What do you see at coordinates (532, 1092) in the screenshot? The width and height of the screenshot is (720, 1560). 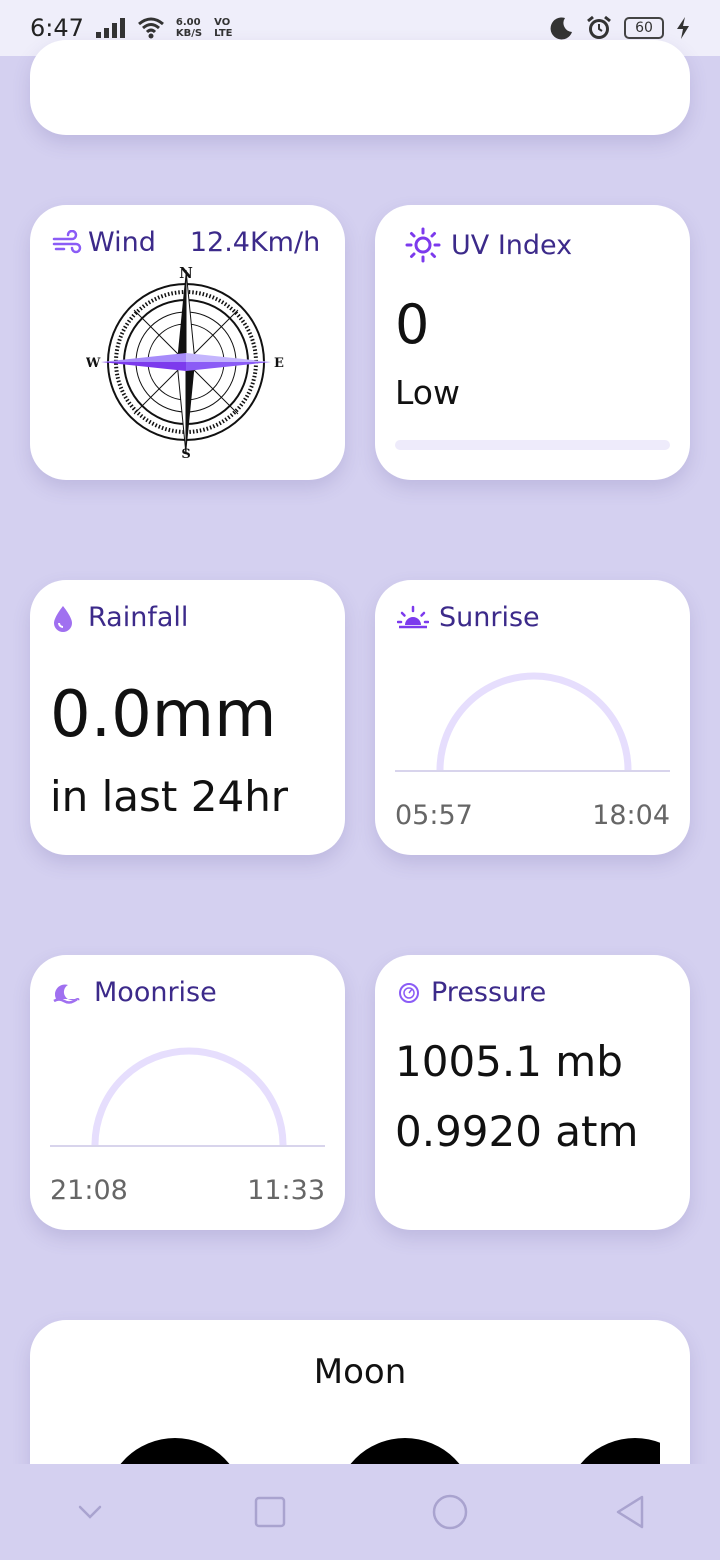 I see `pressure-card: Pressure 1005.1 mb 0.9920 atm` at bounding box center [532, 1092].